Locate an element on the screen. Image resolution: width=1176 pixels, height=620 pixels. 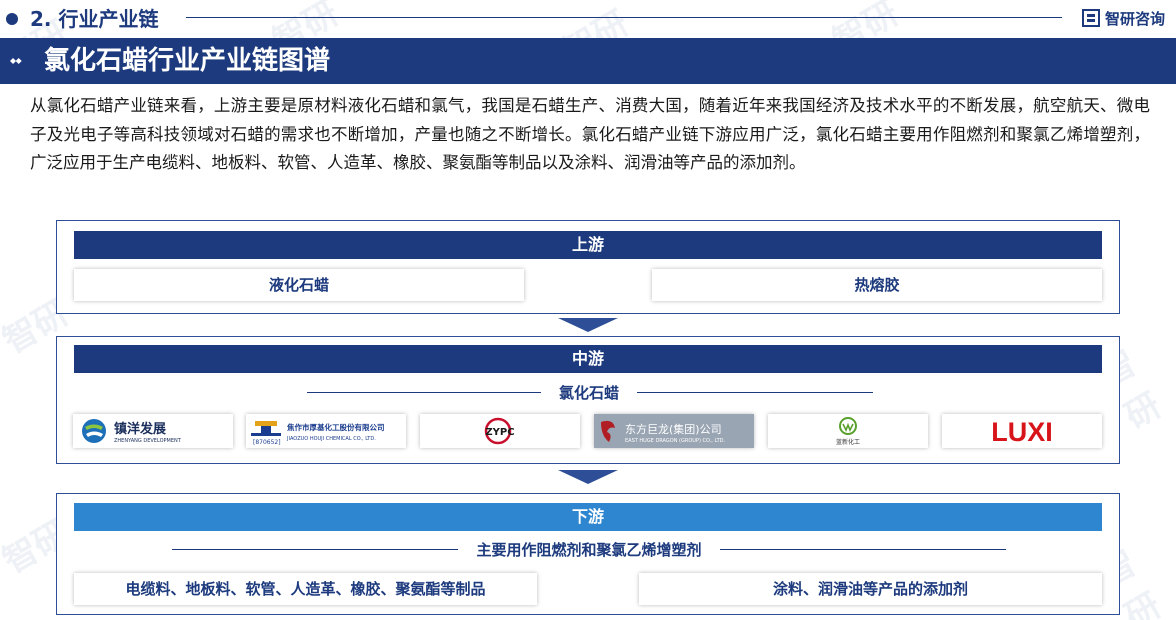
midstream-product: 氯化石蜡 is located at coordinates (588, 393).